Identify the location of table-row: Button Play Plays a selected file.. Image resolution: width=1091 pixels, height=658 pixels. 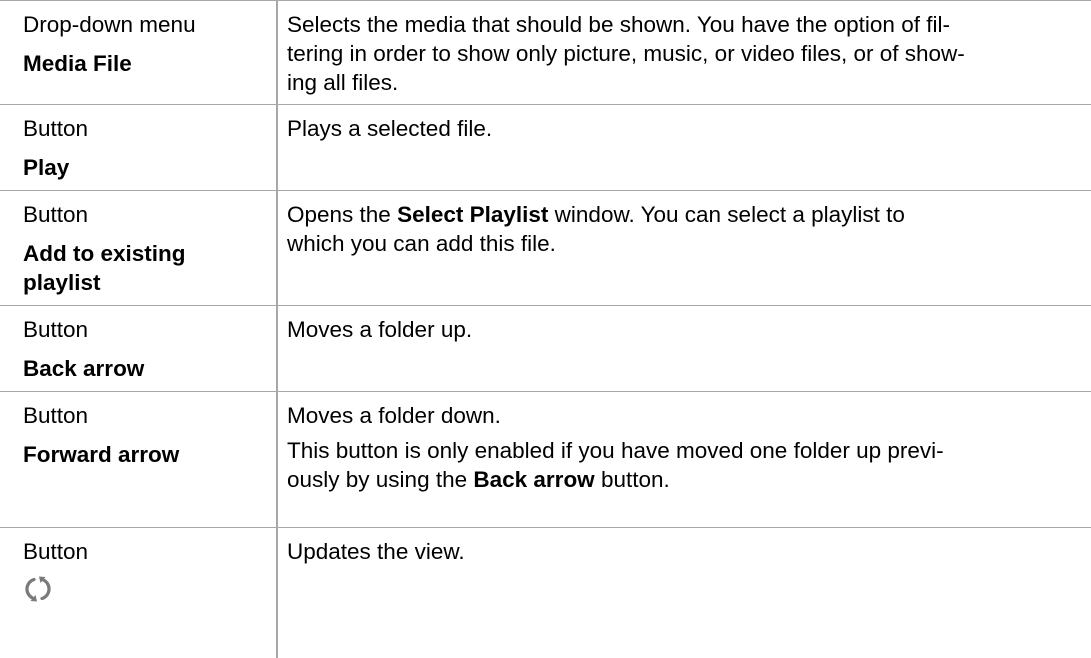
(545, 147).